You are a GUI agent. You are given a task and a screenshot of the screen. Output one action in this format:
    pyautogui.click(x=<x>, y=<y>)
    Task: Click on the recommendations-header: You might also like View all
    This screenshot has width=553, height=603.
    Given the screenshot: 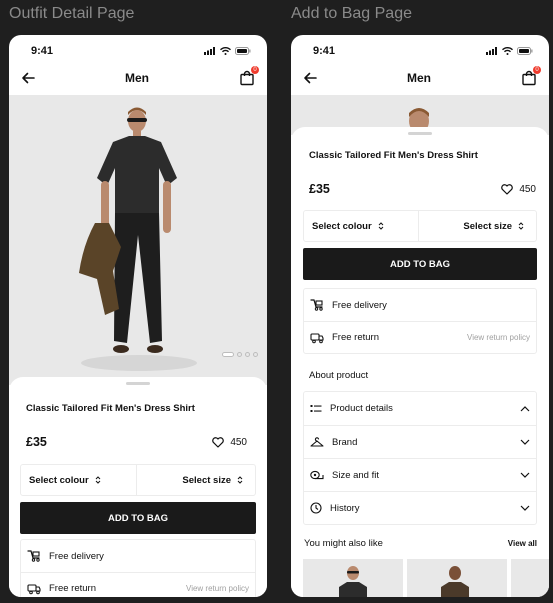 What is the action you would take?
    pyautogui.click(x=420, y=543)
    